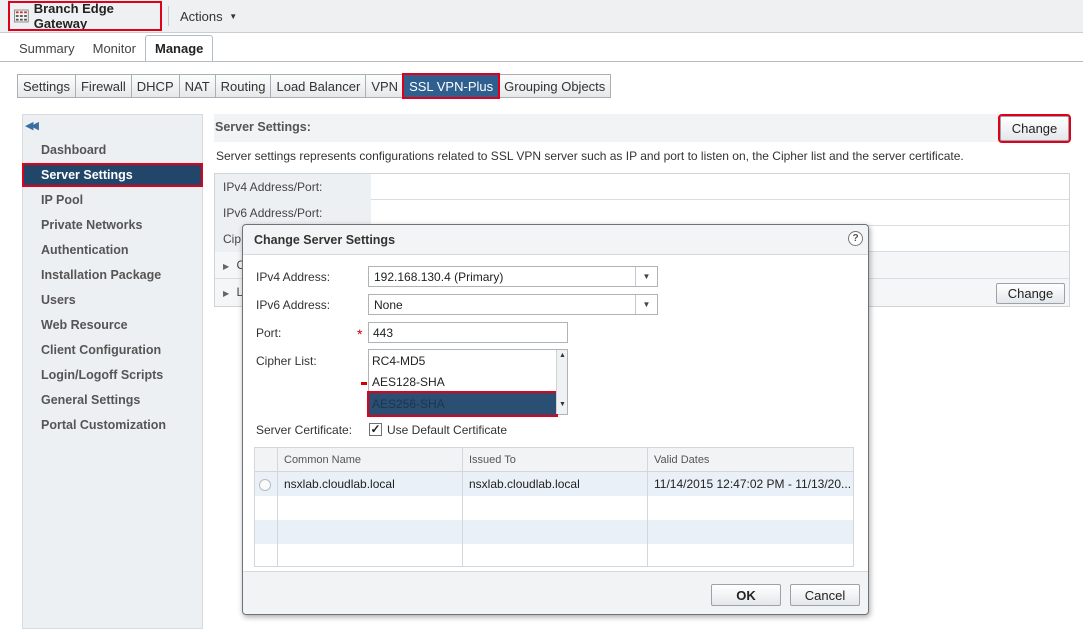 The width and height of the screenshot is (1083, 629). What do you see at coordinates (179, 48) in the screenshot?
I see `tab-manage: Manage` at bounding box center [179, 48].